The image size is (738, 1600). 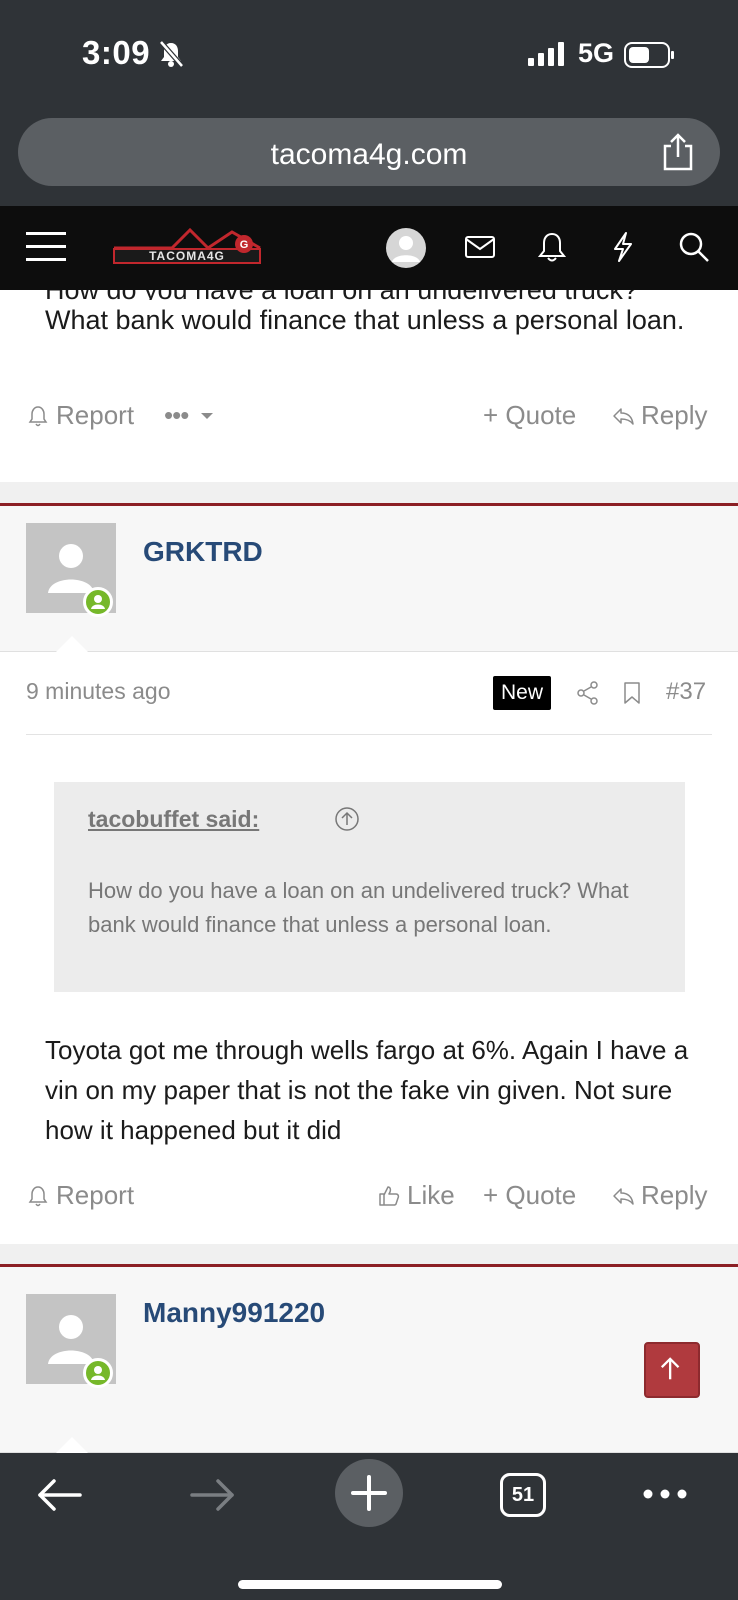 I want to click on arrow-up-icon, so click(x=670, y=1368).